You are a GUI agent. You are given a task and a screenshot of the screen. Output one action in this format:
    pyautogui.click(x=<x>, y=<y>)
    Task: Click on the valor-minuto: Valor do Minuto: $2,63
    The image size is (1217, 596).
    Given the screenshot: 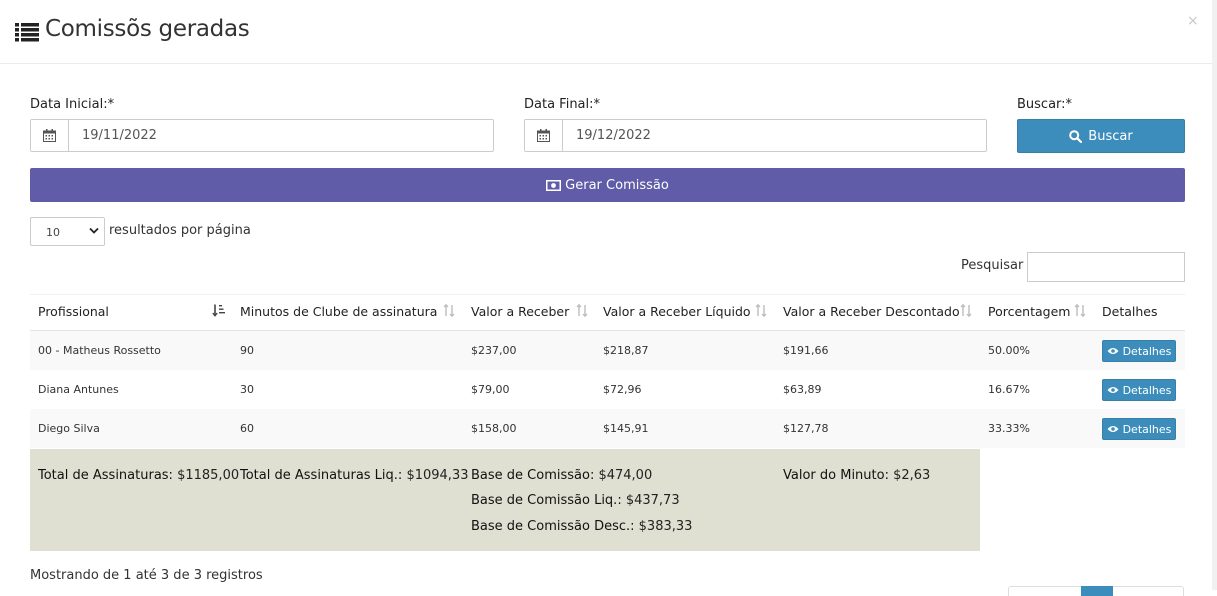 What is the action you would take?
    pyautogui.click(x=856, y=475)
    